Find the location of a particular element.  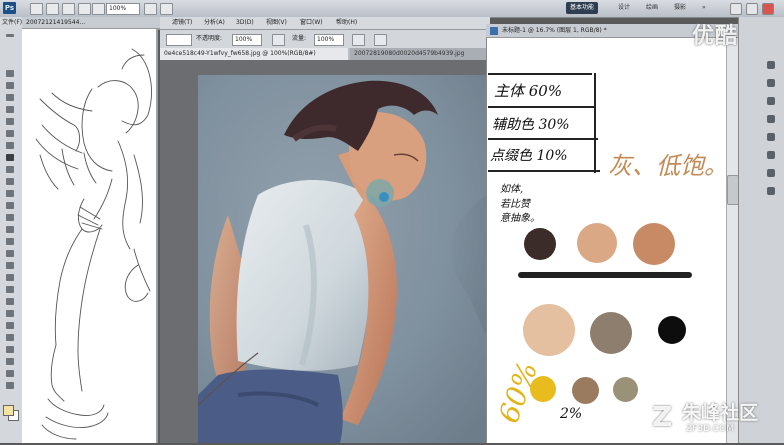

history-panel-icon is located at coordinates (771, 191).